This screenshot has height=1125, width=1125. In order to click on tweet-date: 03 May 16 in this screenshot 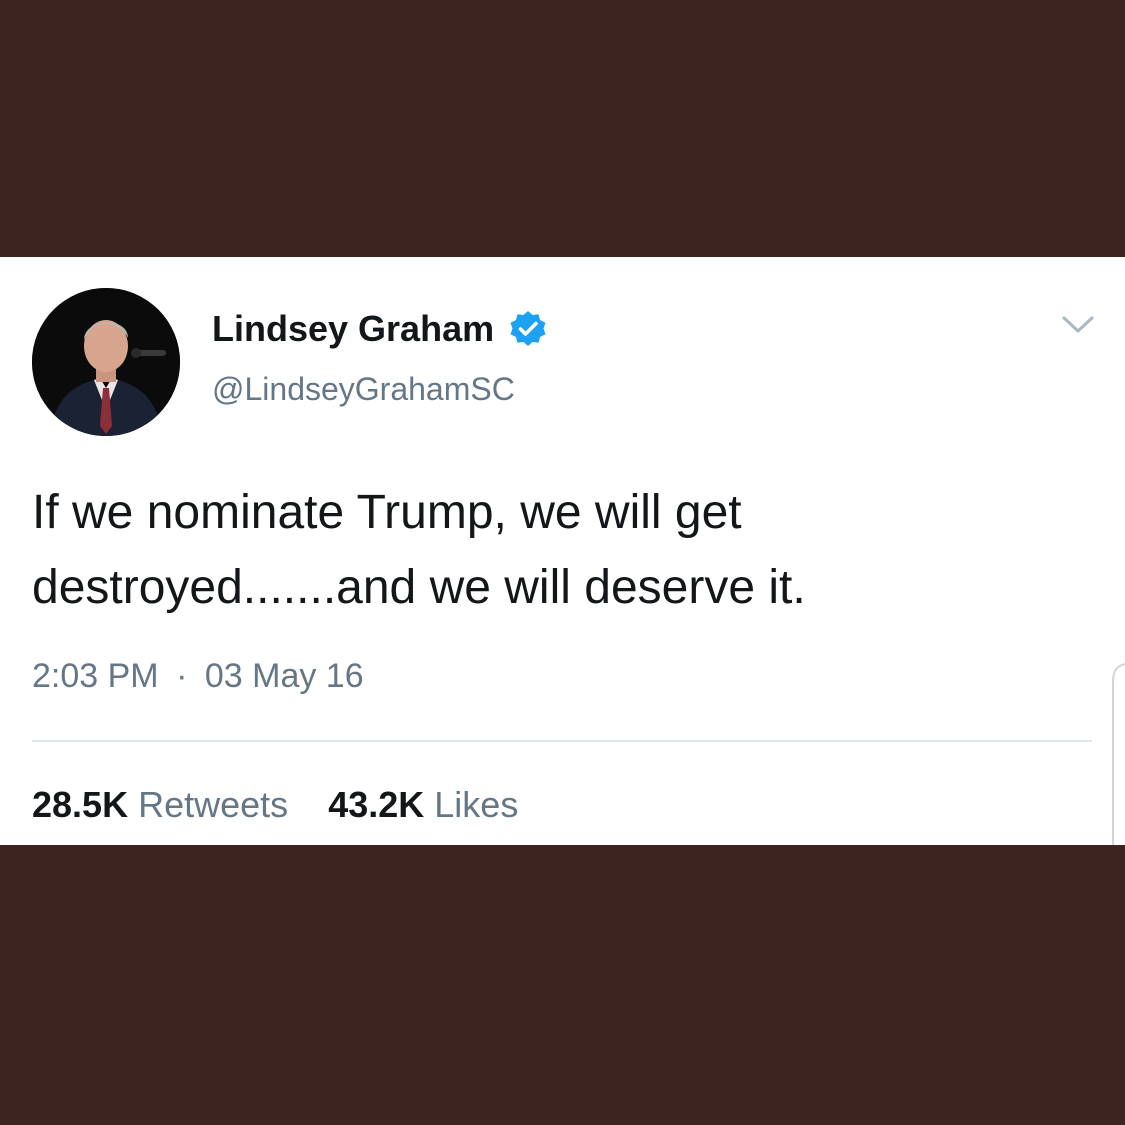, I will do `click(284, 676)`.